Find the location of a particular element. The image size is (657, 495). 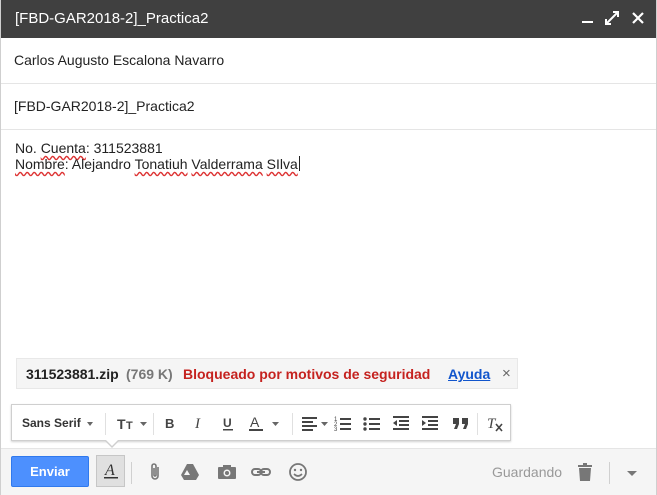

insert-photo-icon is located at coordinates (227, 472).